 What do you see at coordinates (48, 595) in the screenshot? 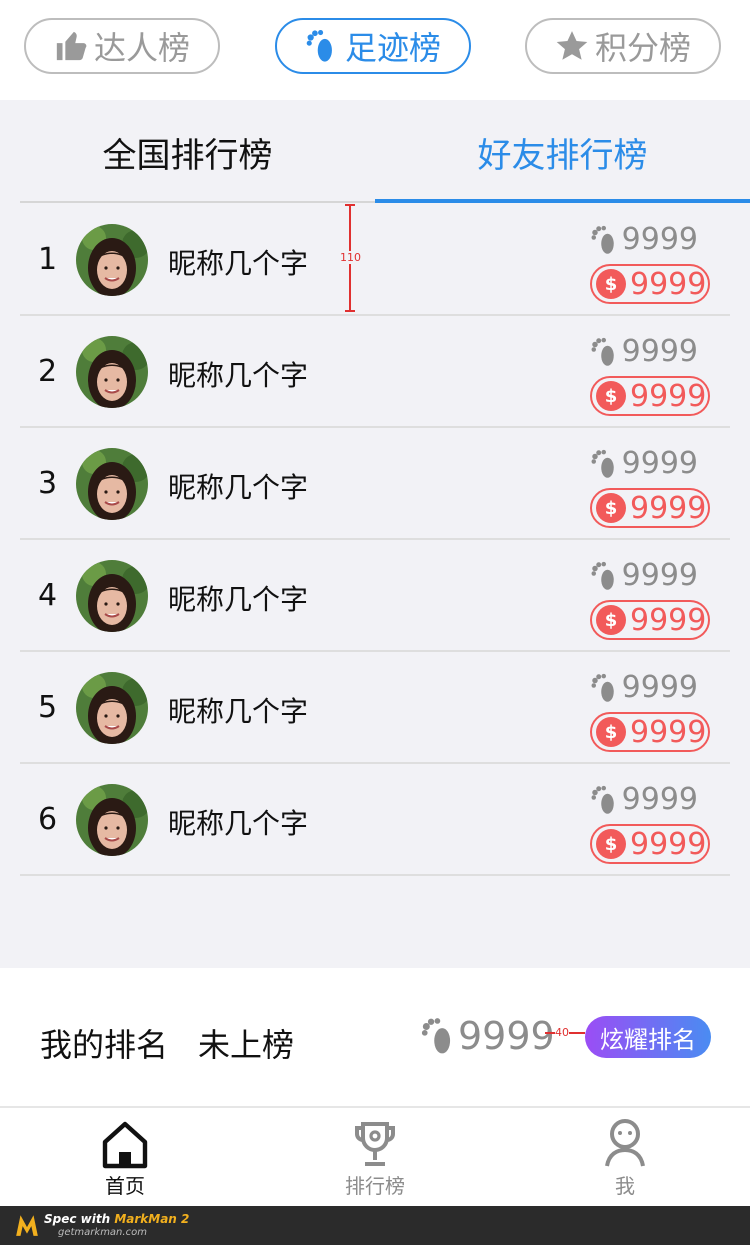
I see `rank-number: 4` at bounding box center [48, 595].